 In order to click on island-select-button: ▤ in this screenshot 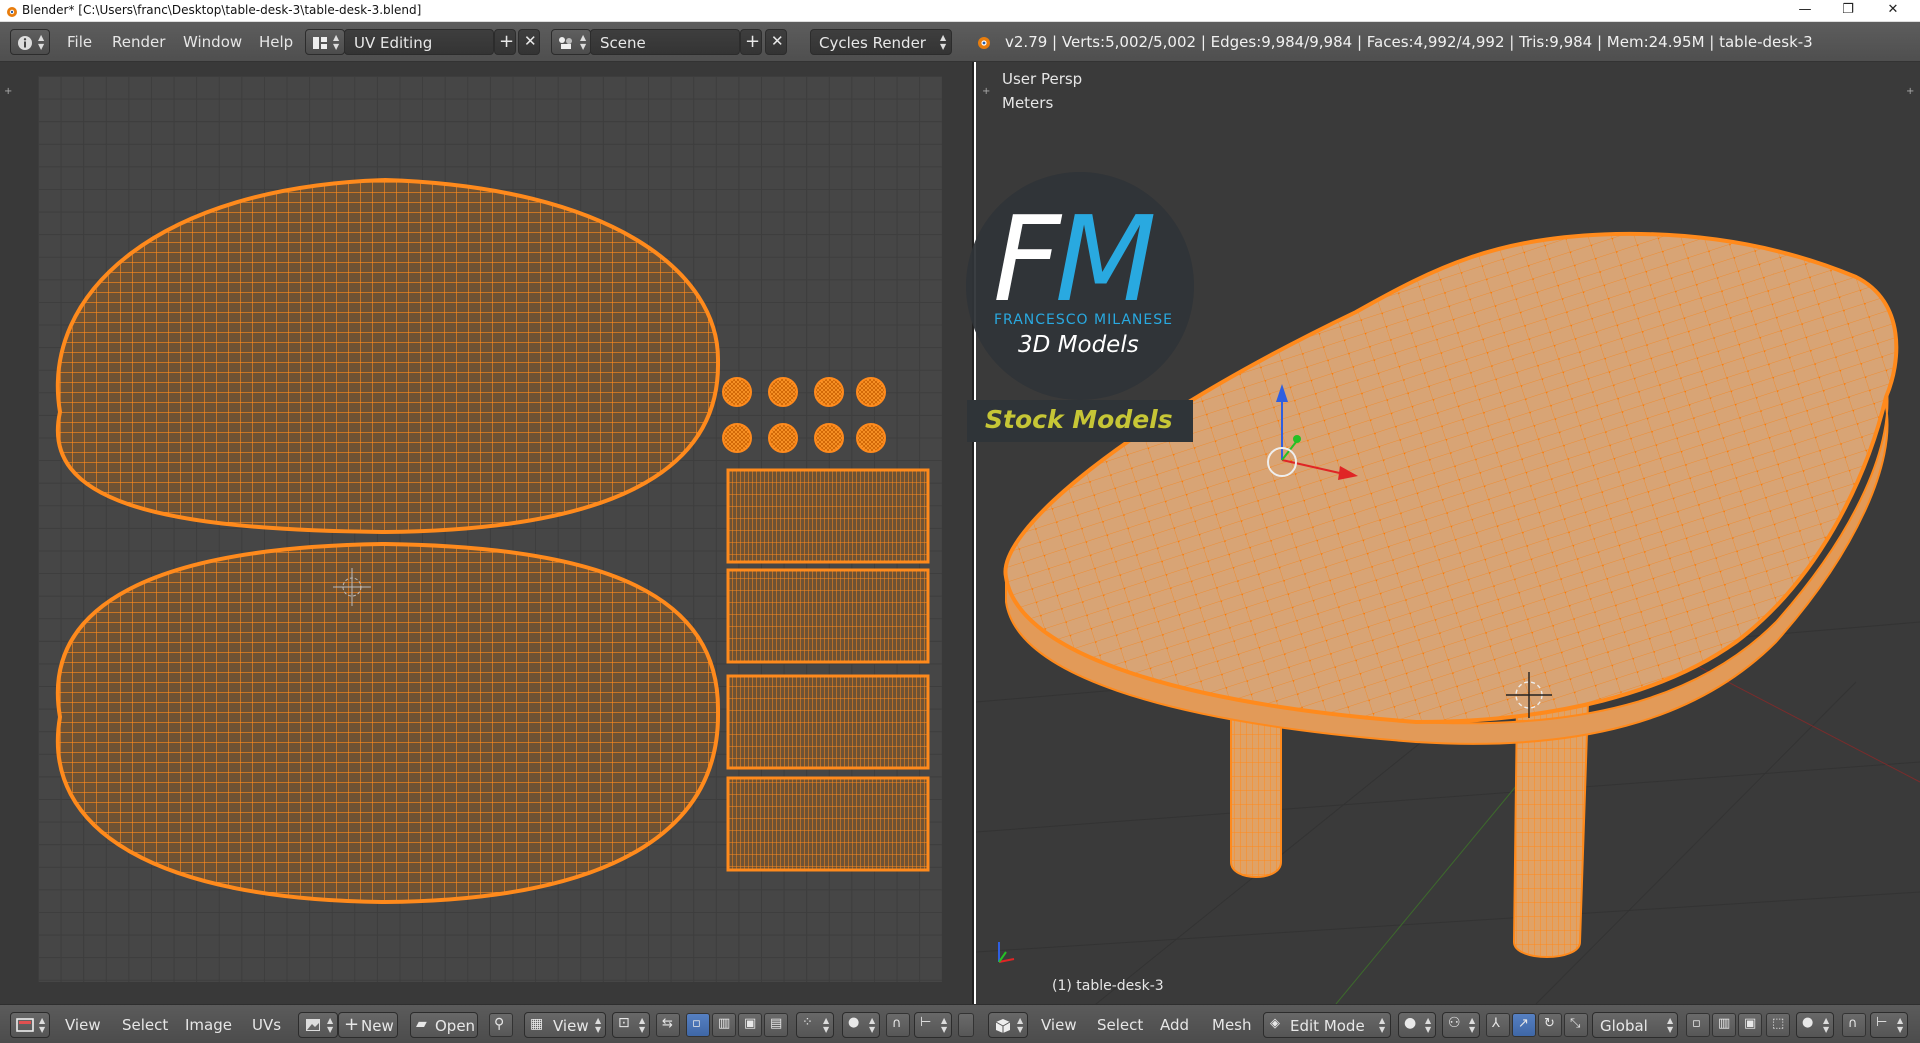, I will do `click(776, 1025)`.